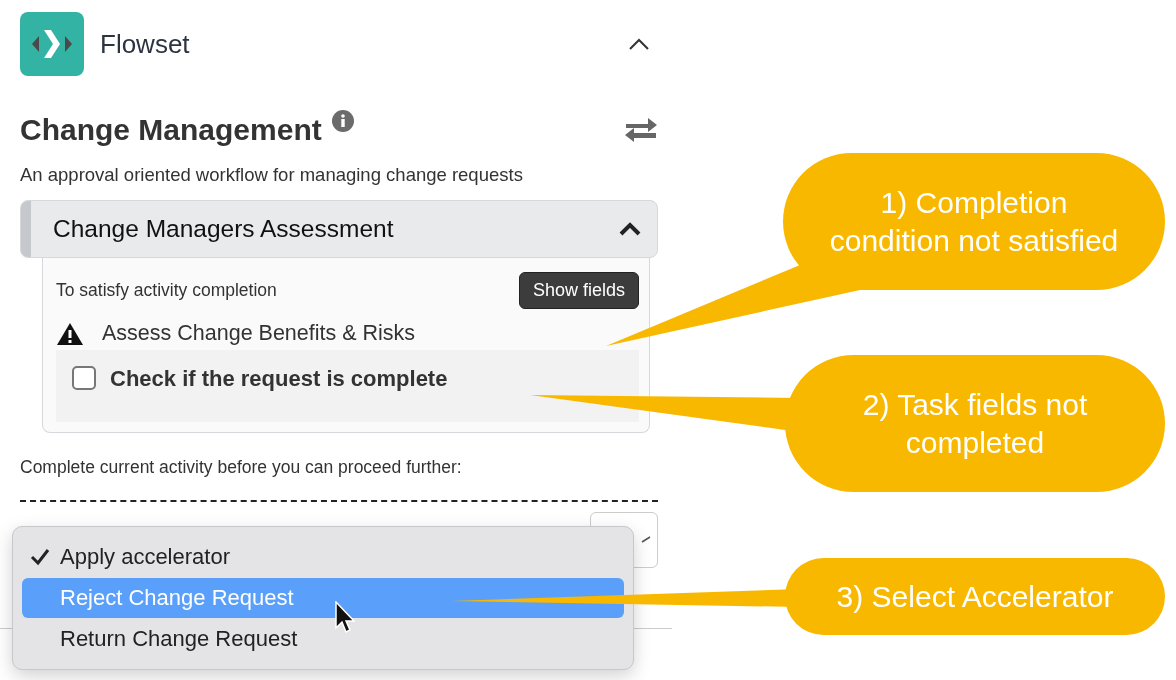  What do you see at coordinates (171, 130) in the screenshot?
I see `workflow-title: Change Management` at bounding box center [171, 130].